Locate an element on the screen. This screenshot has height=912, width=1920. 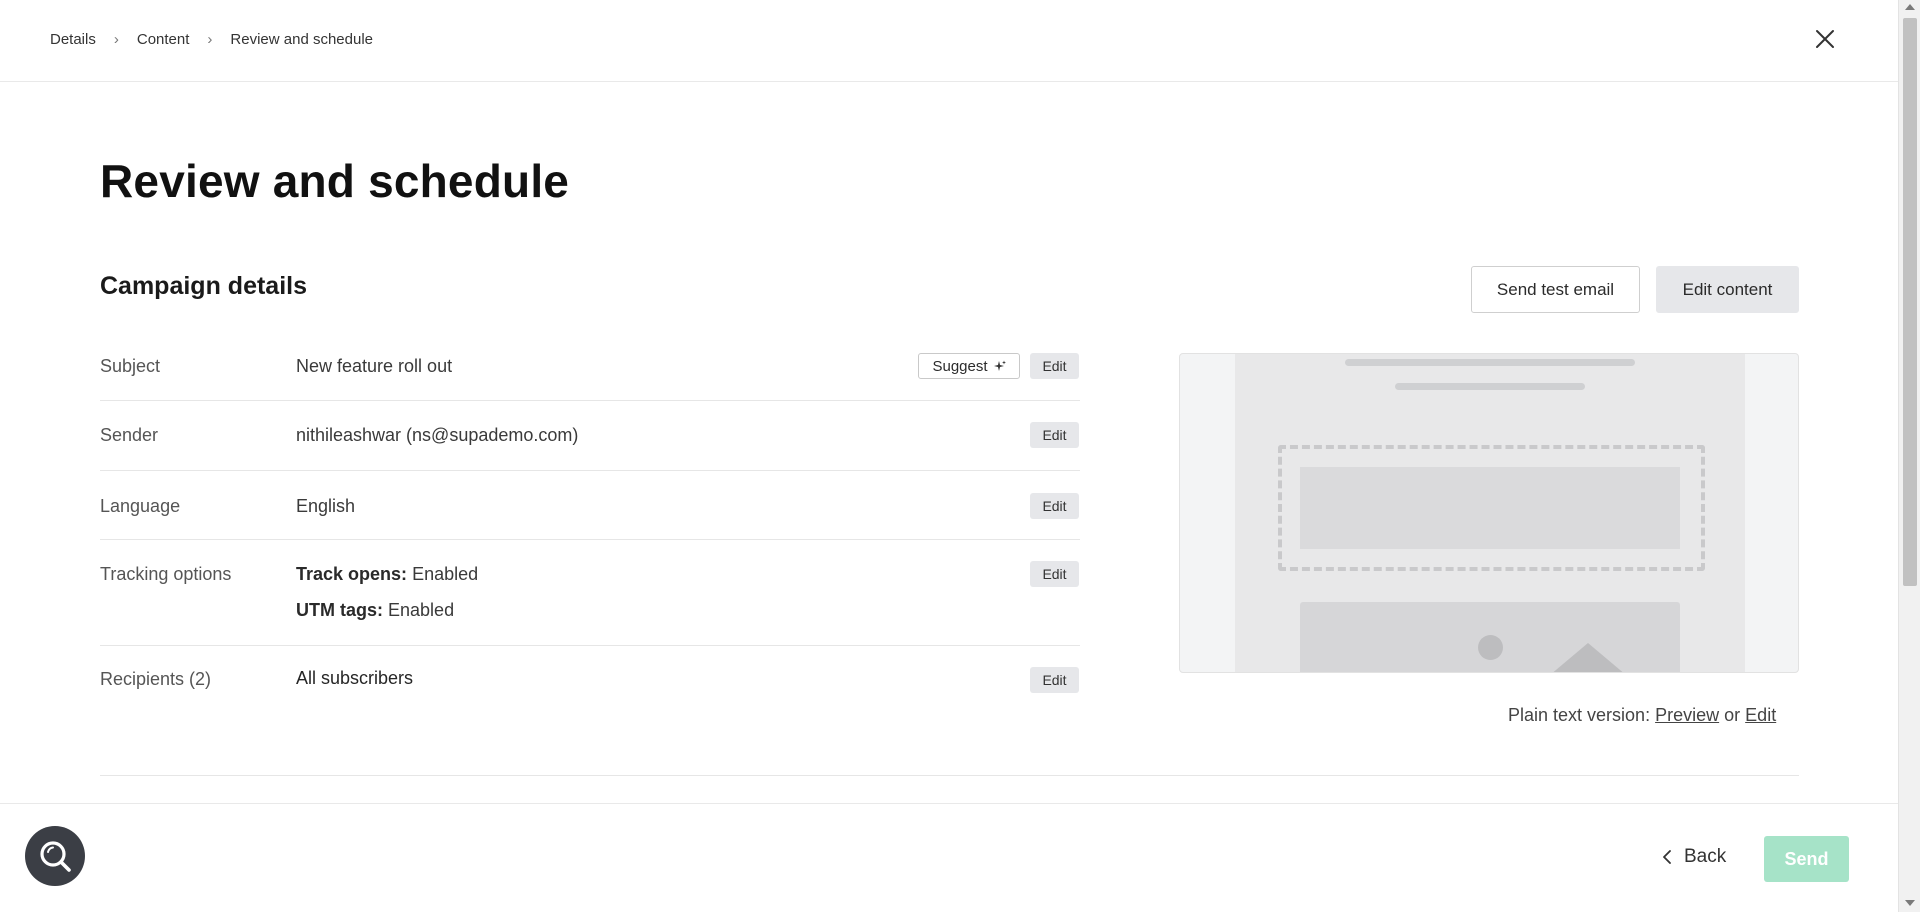
edit-subject-button: Edit is located at coordinates (1054, 366).